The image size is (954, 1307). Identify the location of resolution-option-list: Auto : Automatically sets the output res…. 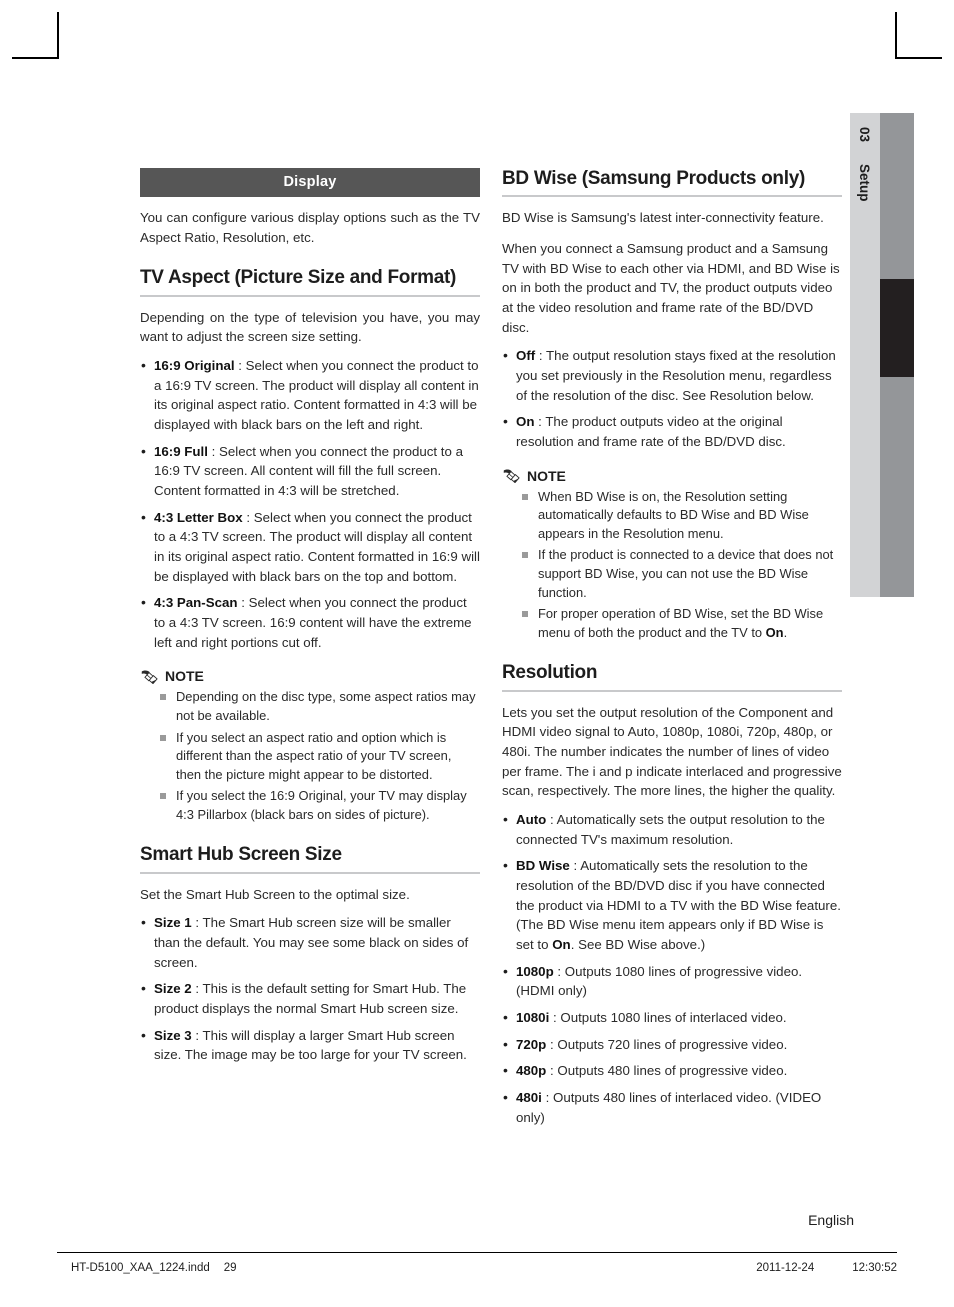
(672, 968).